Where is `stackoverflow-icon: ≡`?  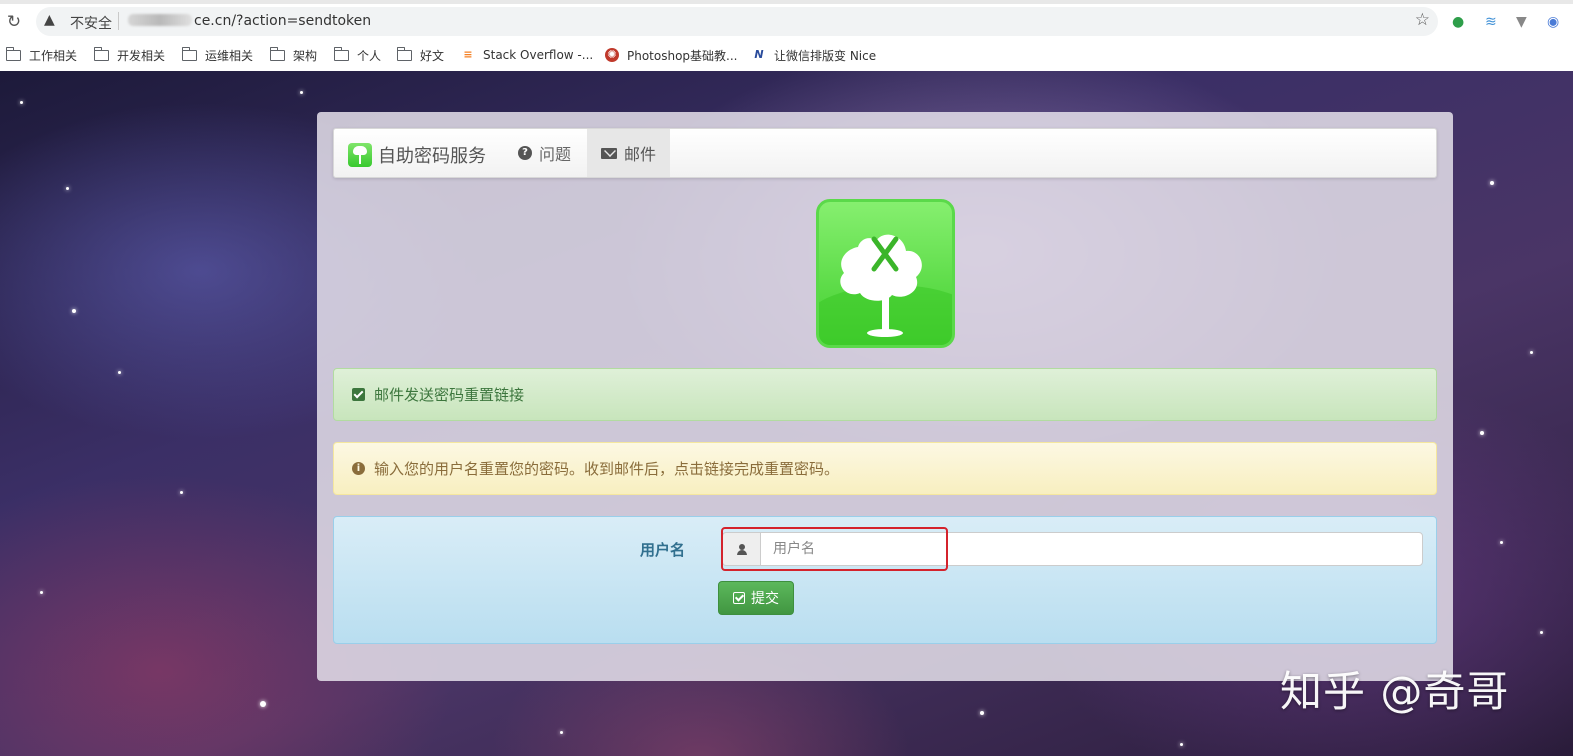 stackoverflow-icon: ≡ is located at coordinates (468, 54).